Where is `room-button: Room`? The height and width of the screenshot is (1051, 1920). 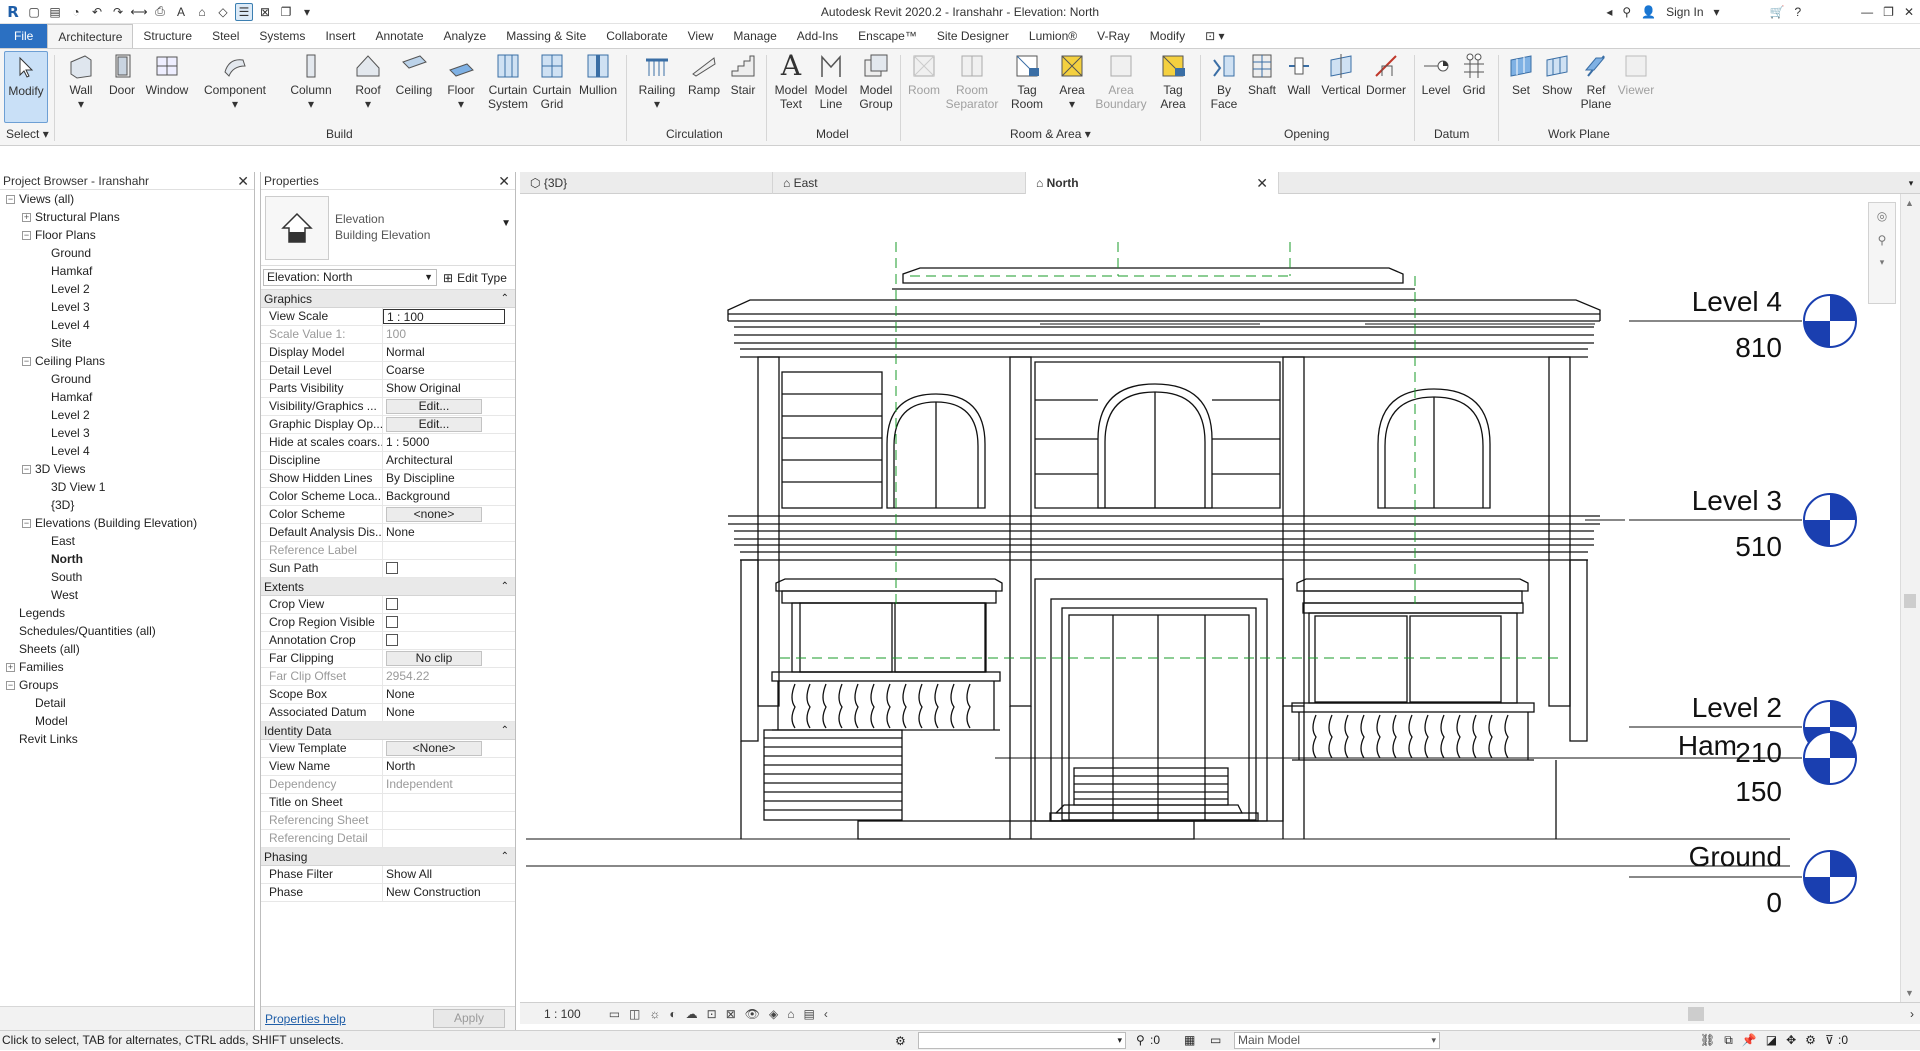 room-button: Room is located at coordinates (924, 74).